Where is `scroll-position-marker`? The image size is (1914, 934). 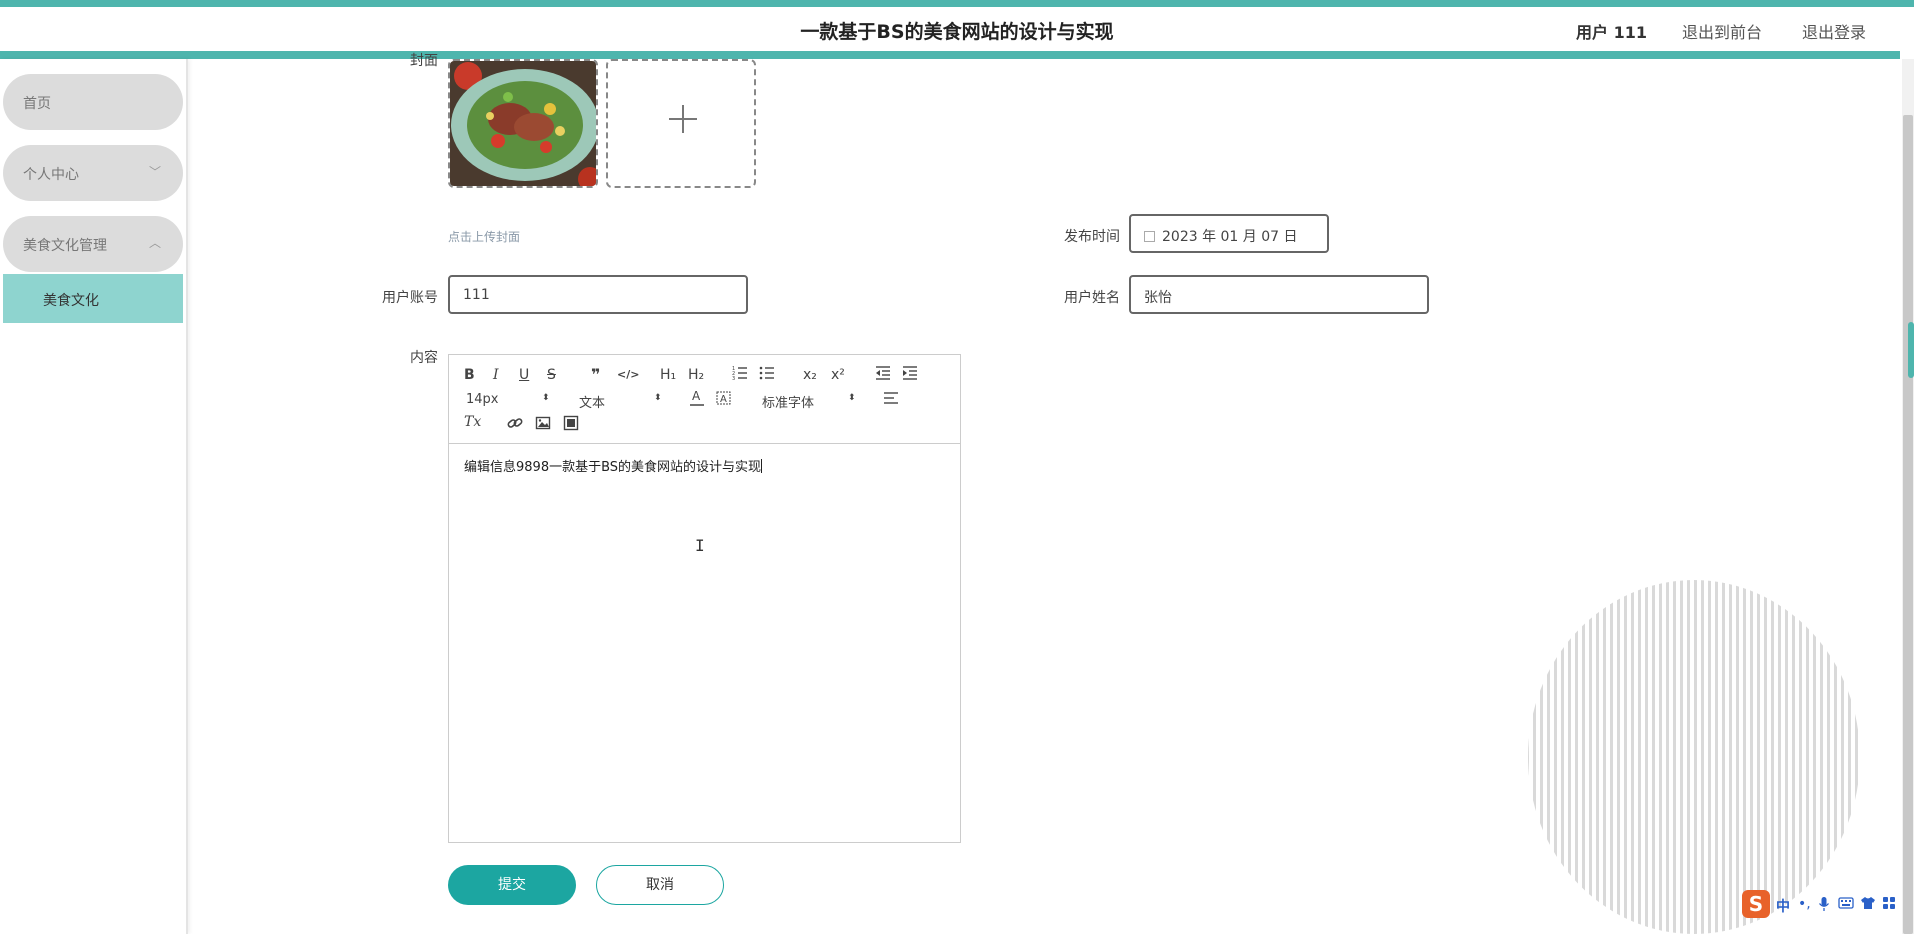
scroll-position-marker is located at coordinates (1911, 350).